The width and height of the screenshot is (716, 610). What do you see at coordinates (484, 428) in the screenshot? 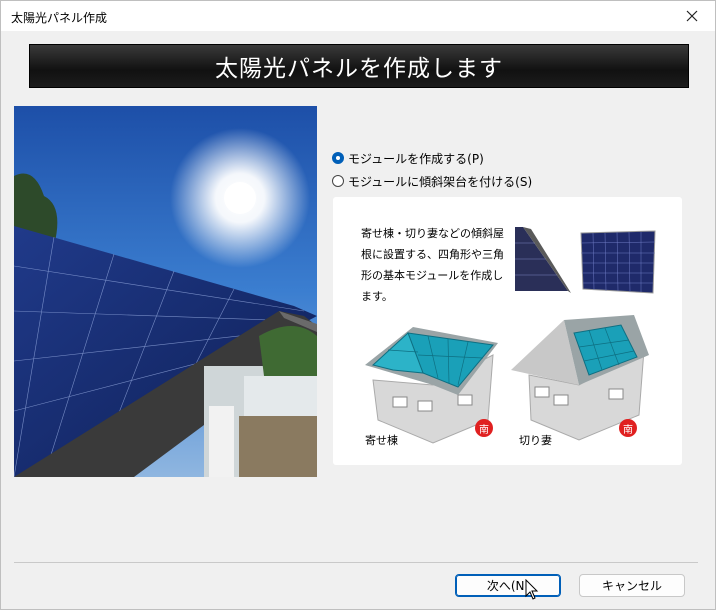
I see `south-badge-left: 南` at bounding box center [484, 428].